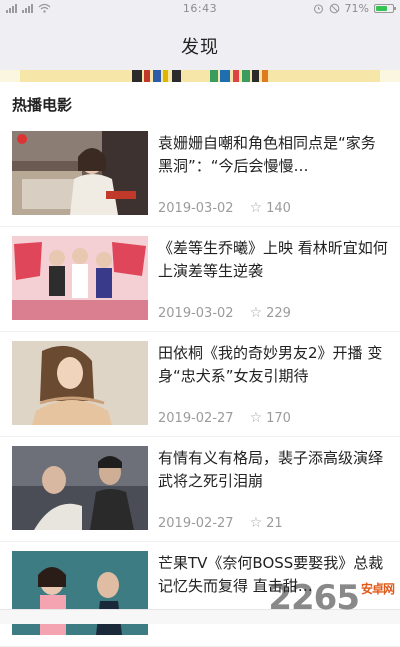 The image size is (400, 647). What do you see at coordinates (314, 598) in the screenshot?
I see `watermark-main: 2265` at bounding box center [314, 598].